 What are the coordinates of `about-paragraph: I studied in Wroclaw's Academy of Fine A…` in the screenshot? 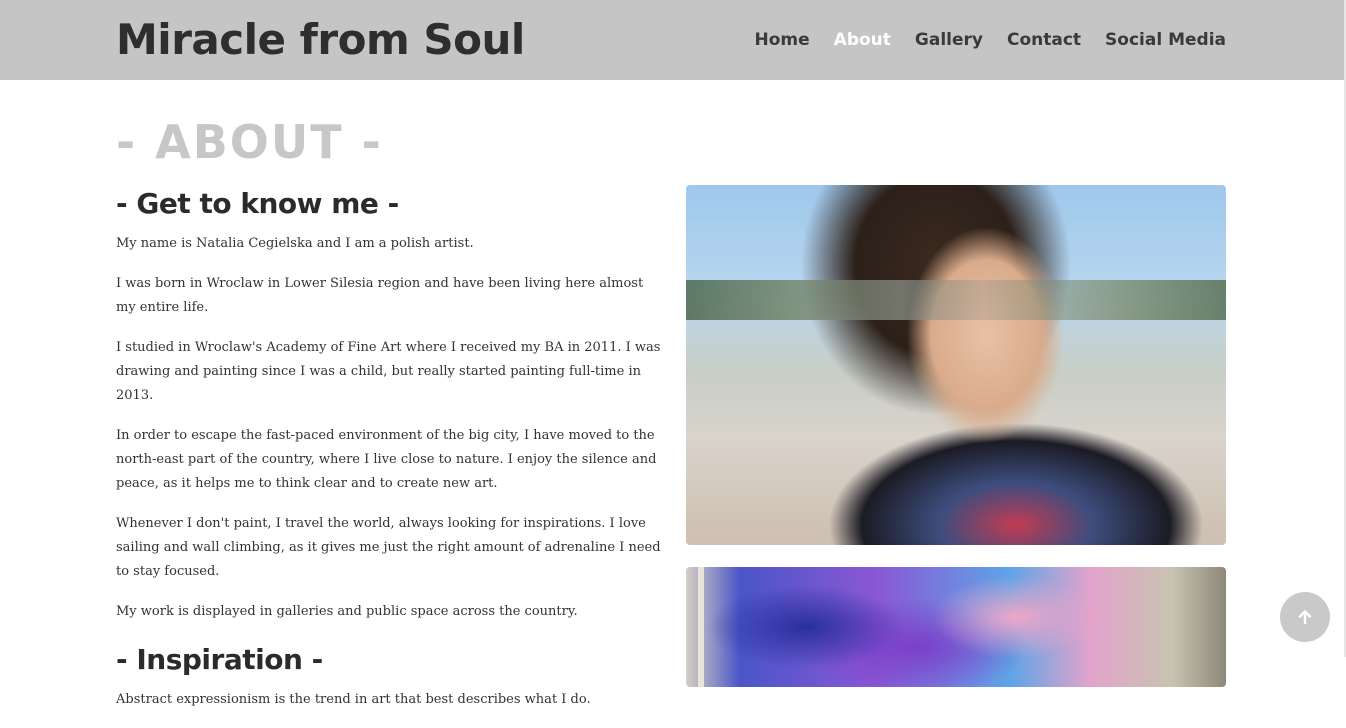 It's located at (388, 371).